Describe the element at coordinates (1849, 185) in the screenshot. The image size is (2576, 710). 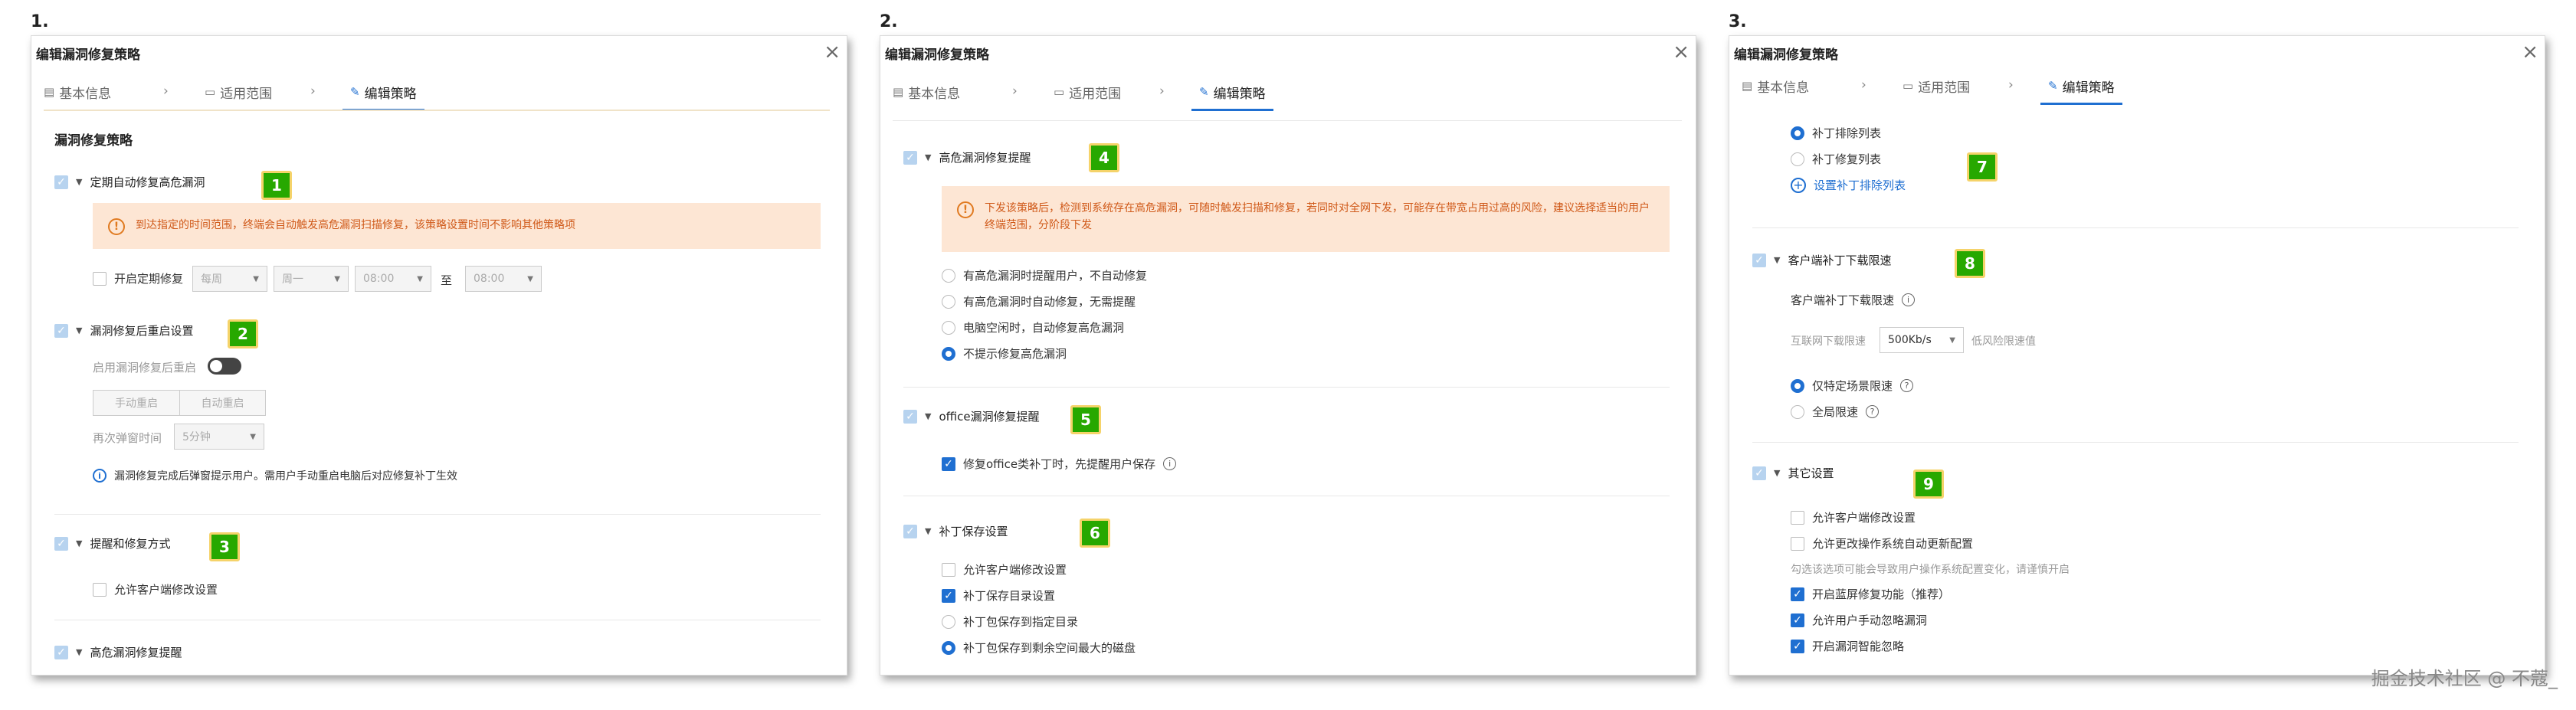
I see `set-exclude-list-link: + 设置补丁排除列表` at that location.